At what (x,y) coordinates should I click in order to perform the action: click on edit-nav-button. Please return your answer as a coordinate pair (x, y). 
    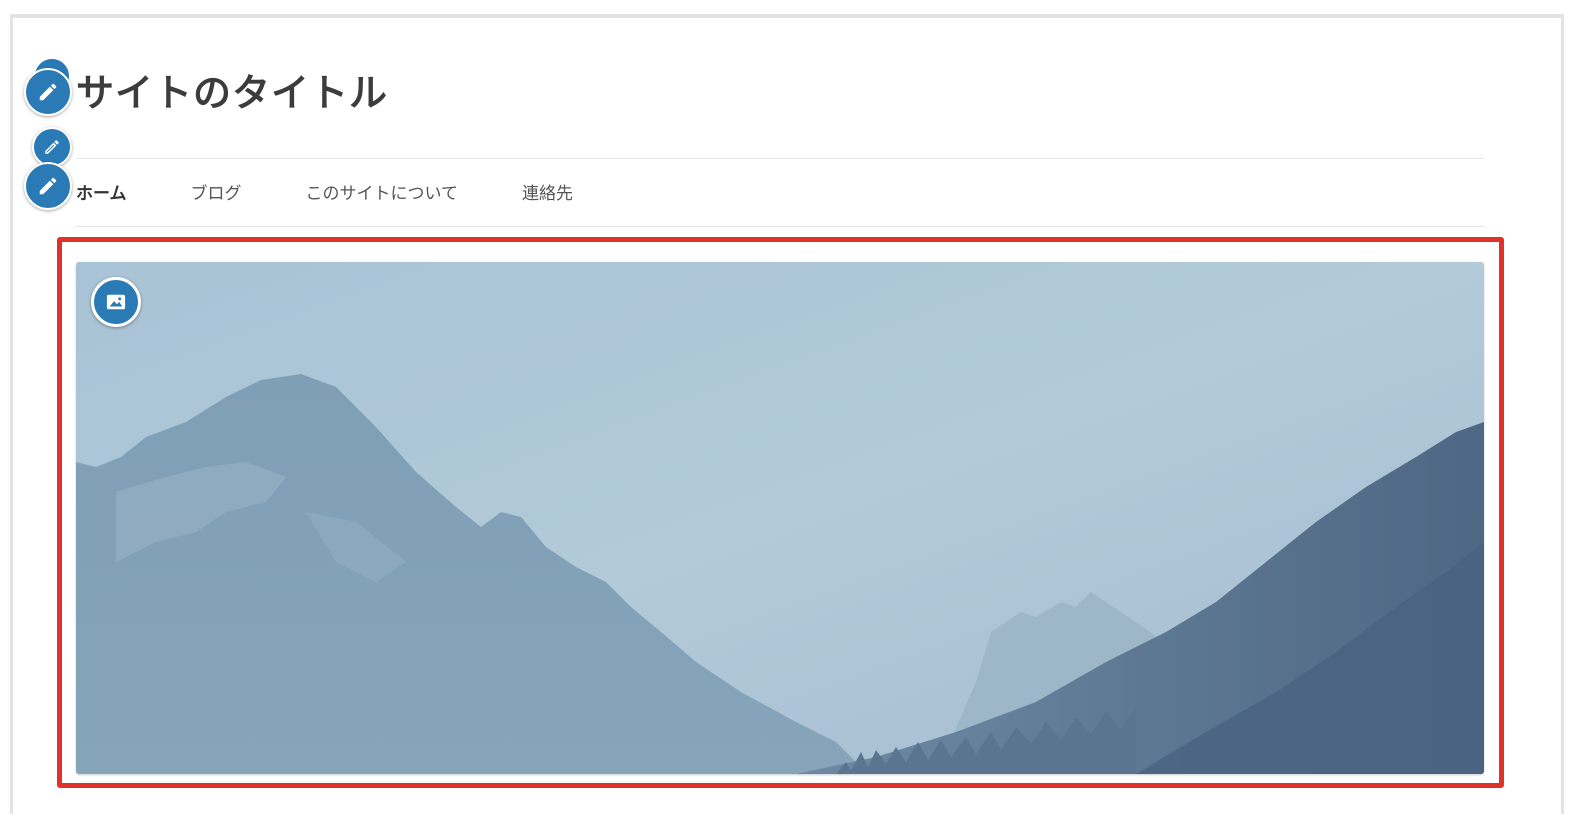
    Looking at the image, I should click on (48, 186).